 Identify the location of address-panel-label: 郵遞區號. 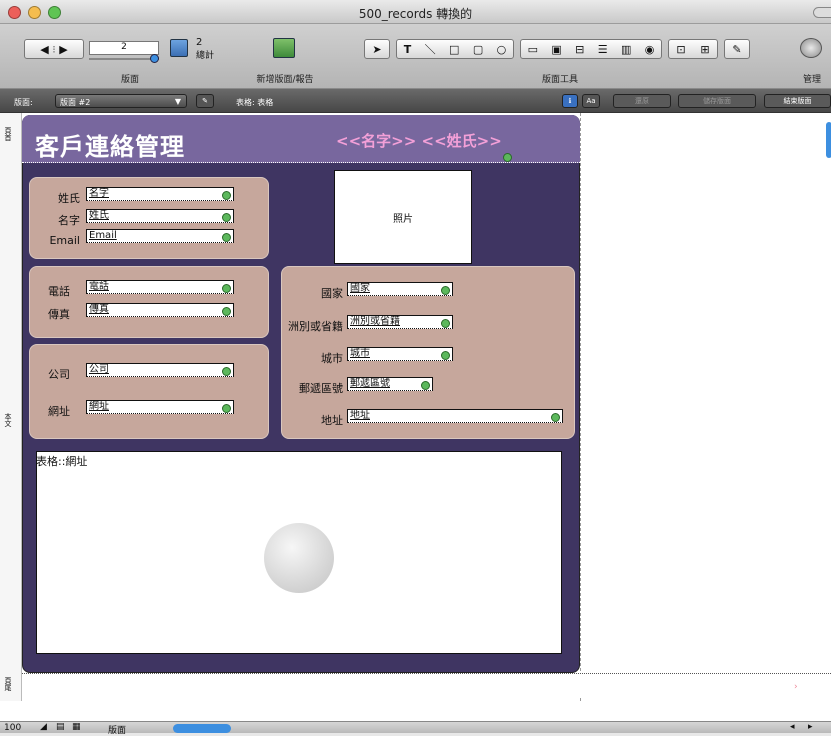
(321, 388).